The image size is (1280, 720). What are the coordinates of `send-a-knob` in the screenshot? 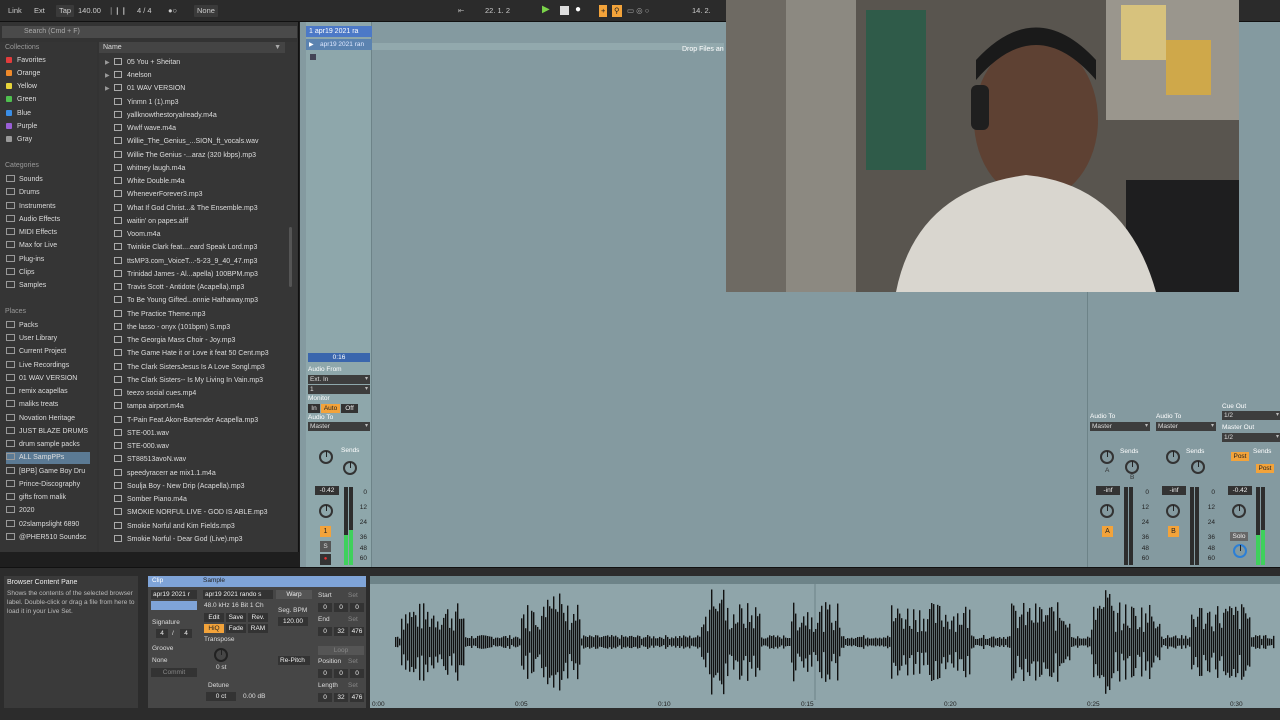 It's located at (326, 457).